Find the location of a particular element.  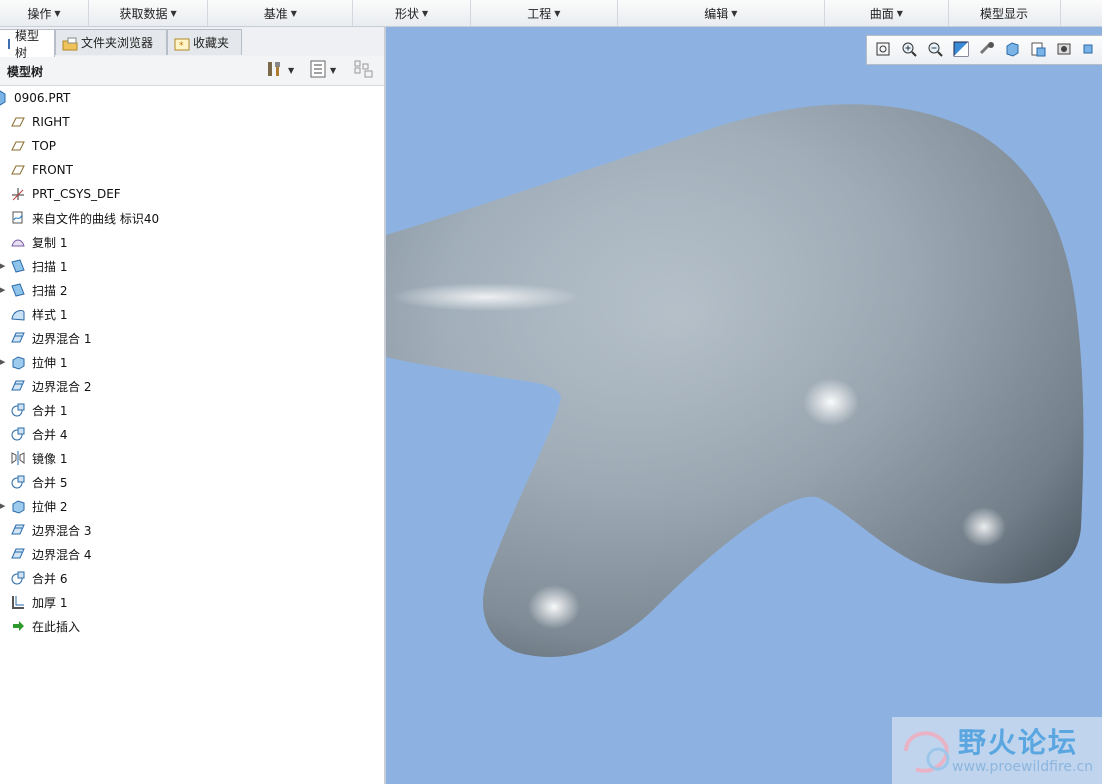

menu-overflow is located at coordinates (1081, 13).